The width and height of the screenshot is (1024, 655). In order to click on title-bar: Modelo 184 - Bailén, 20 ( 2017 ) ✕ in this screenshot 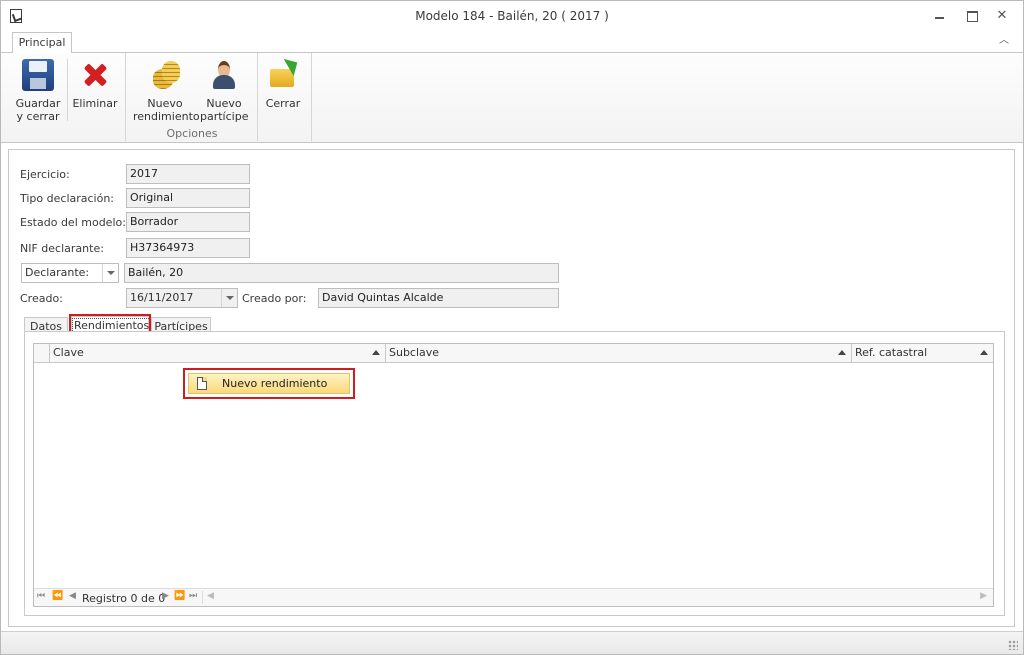, I will do `click(512, 16)`.